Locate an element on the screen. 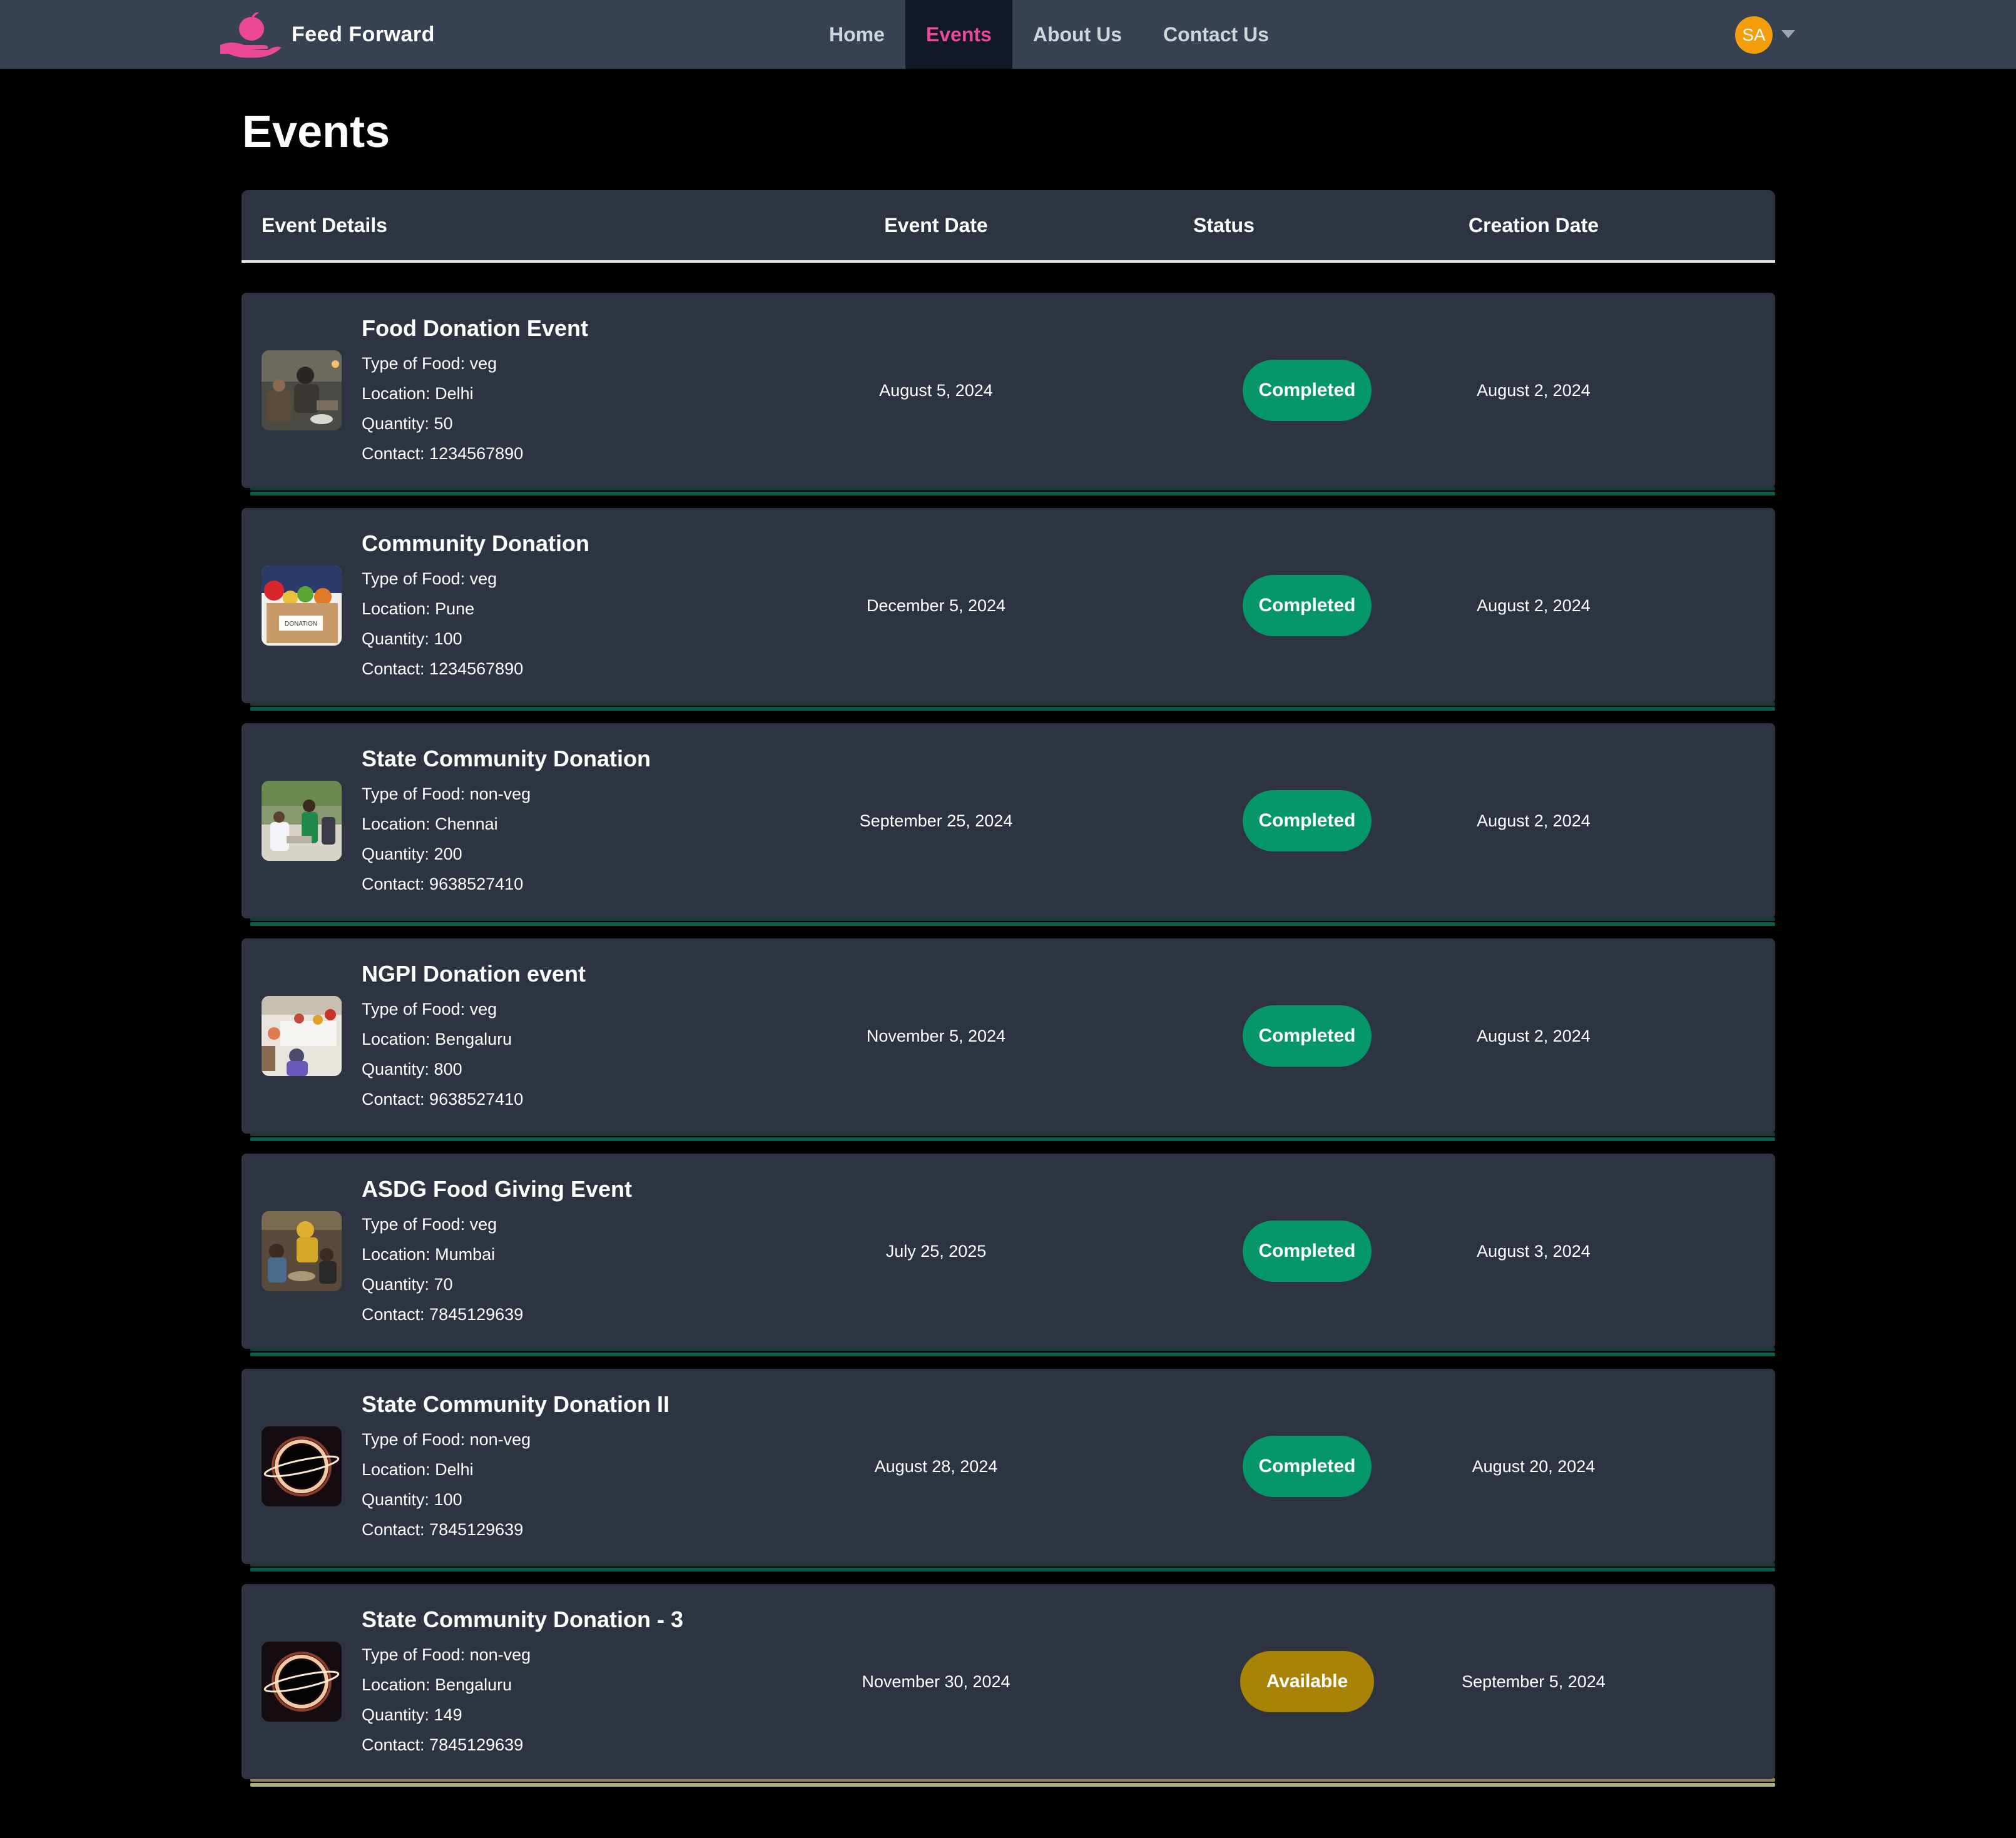  caret-down-icon is located at coordinates (1788, 34).